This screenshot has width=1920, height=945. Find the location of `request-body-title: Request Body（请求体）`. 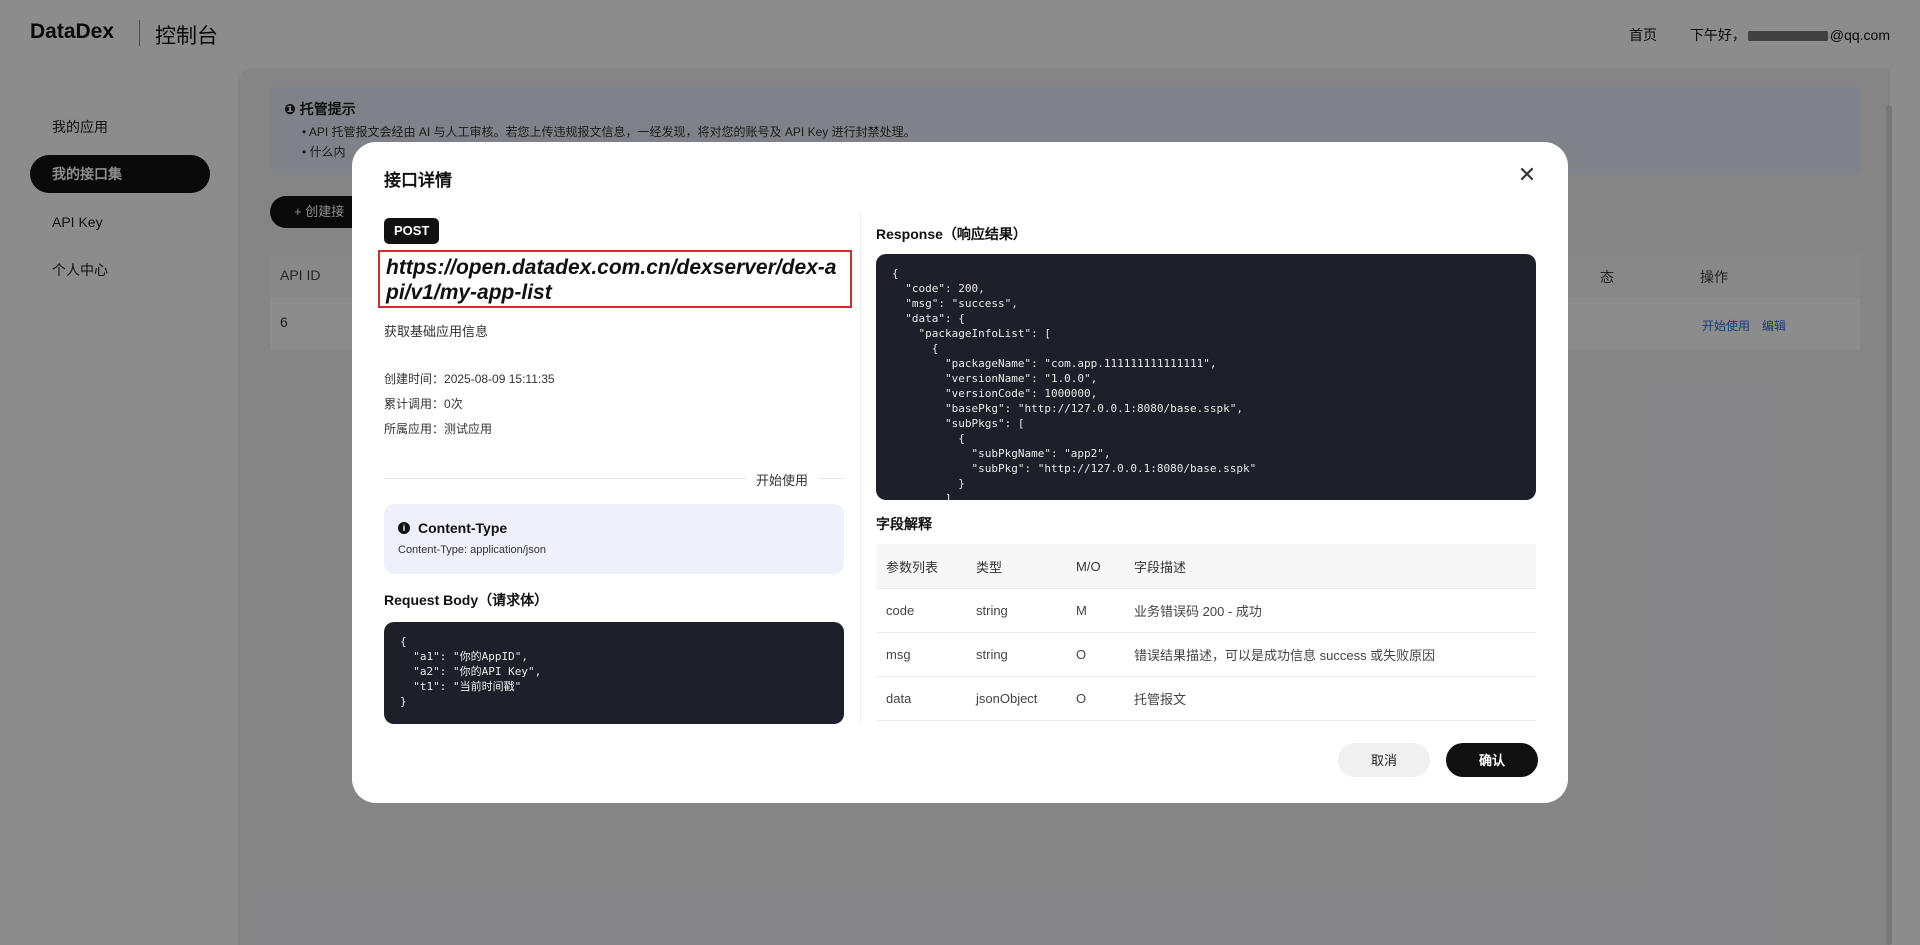

request-body-title: Request Body（请求体） is located at coordinates (466, 600).